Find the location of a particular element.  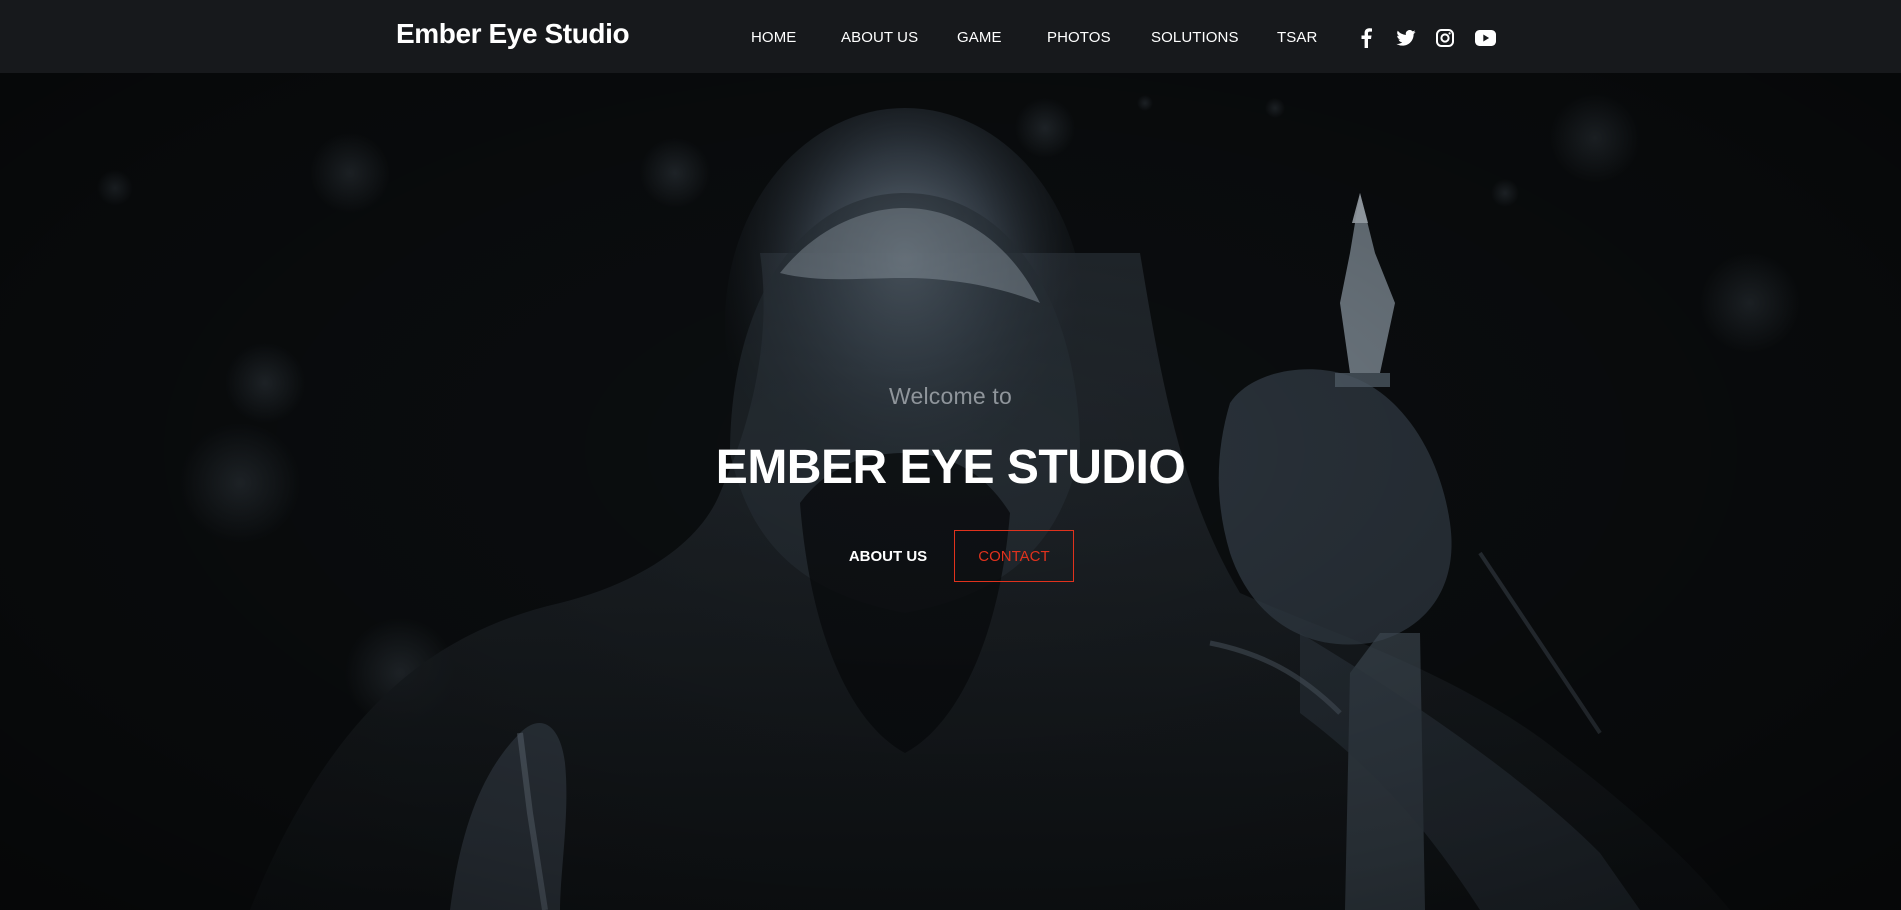

nav-item-solutions: SOLUTIONS is located at coordinates (1195, 37).